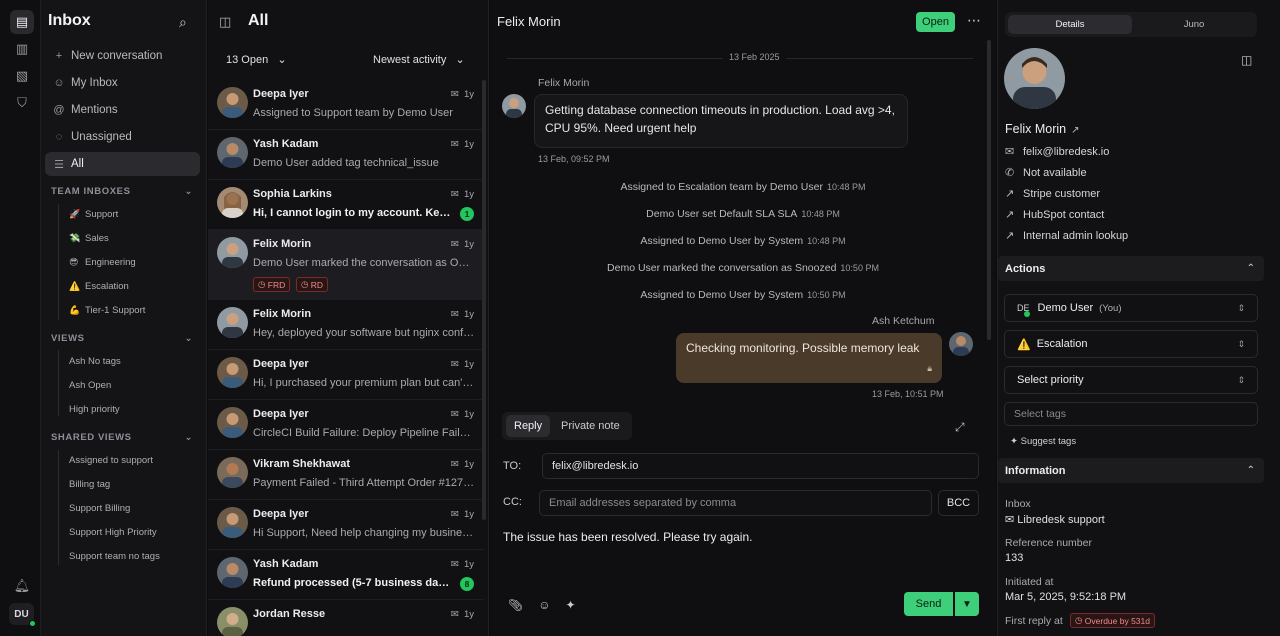 Image resolution: width=1280 pixels, height=636 pixels. What do you see at coordinates (94, 83) in the screenshot?
I see `nav-label: My Inbox` at bounding box center [94, 83].